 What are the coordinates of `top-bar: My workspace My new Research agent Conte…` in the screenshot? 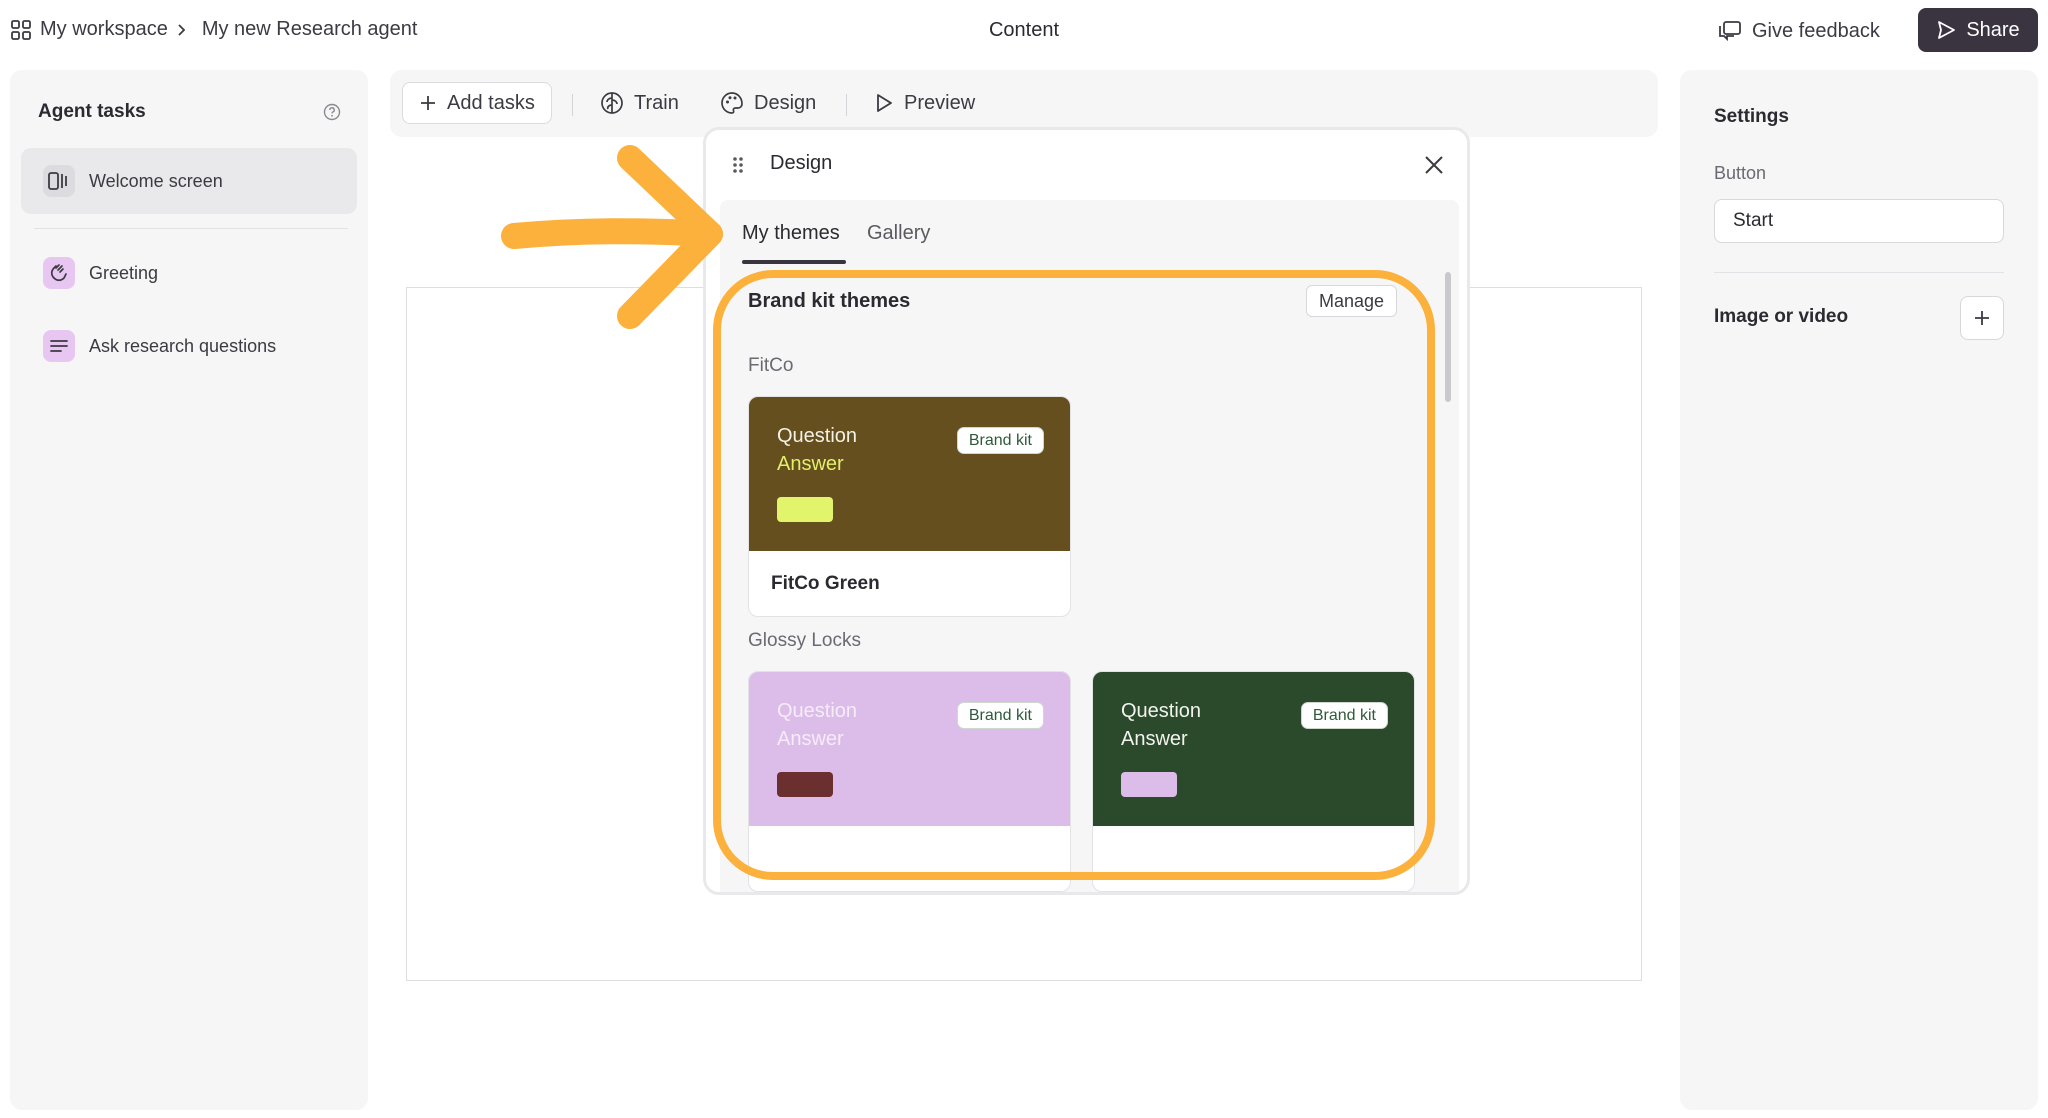 It's located at (1024, 31).